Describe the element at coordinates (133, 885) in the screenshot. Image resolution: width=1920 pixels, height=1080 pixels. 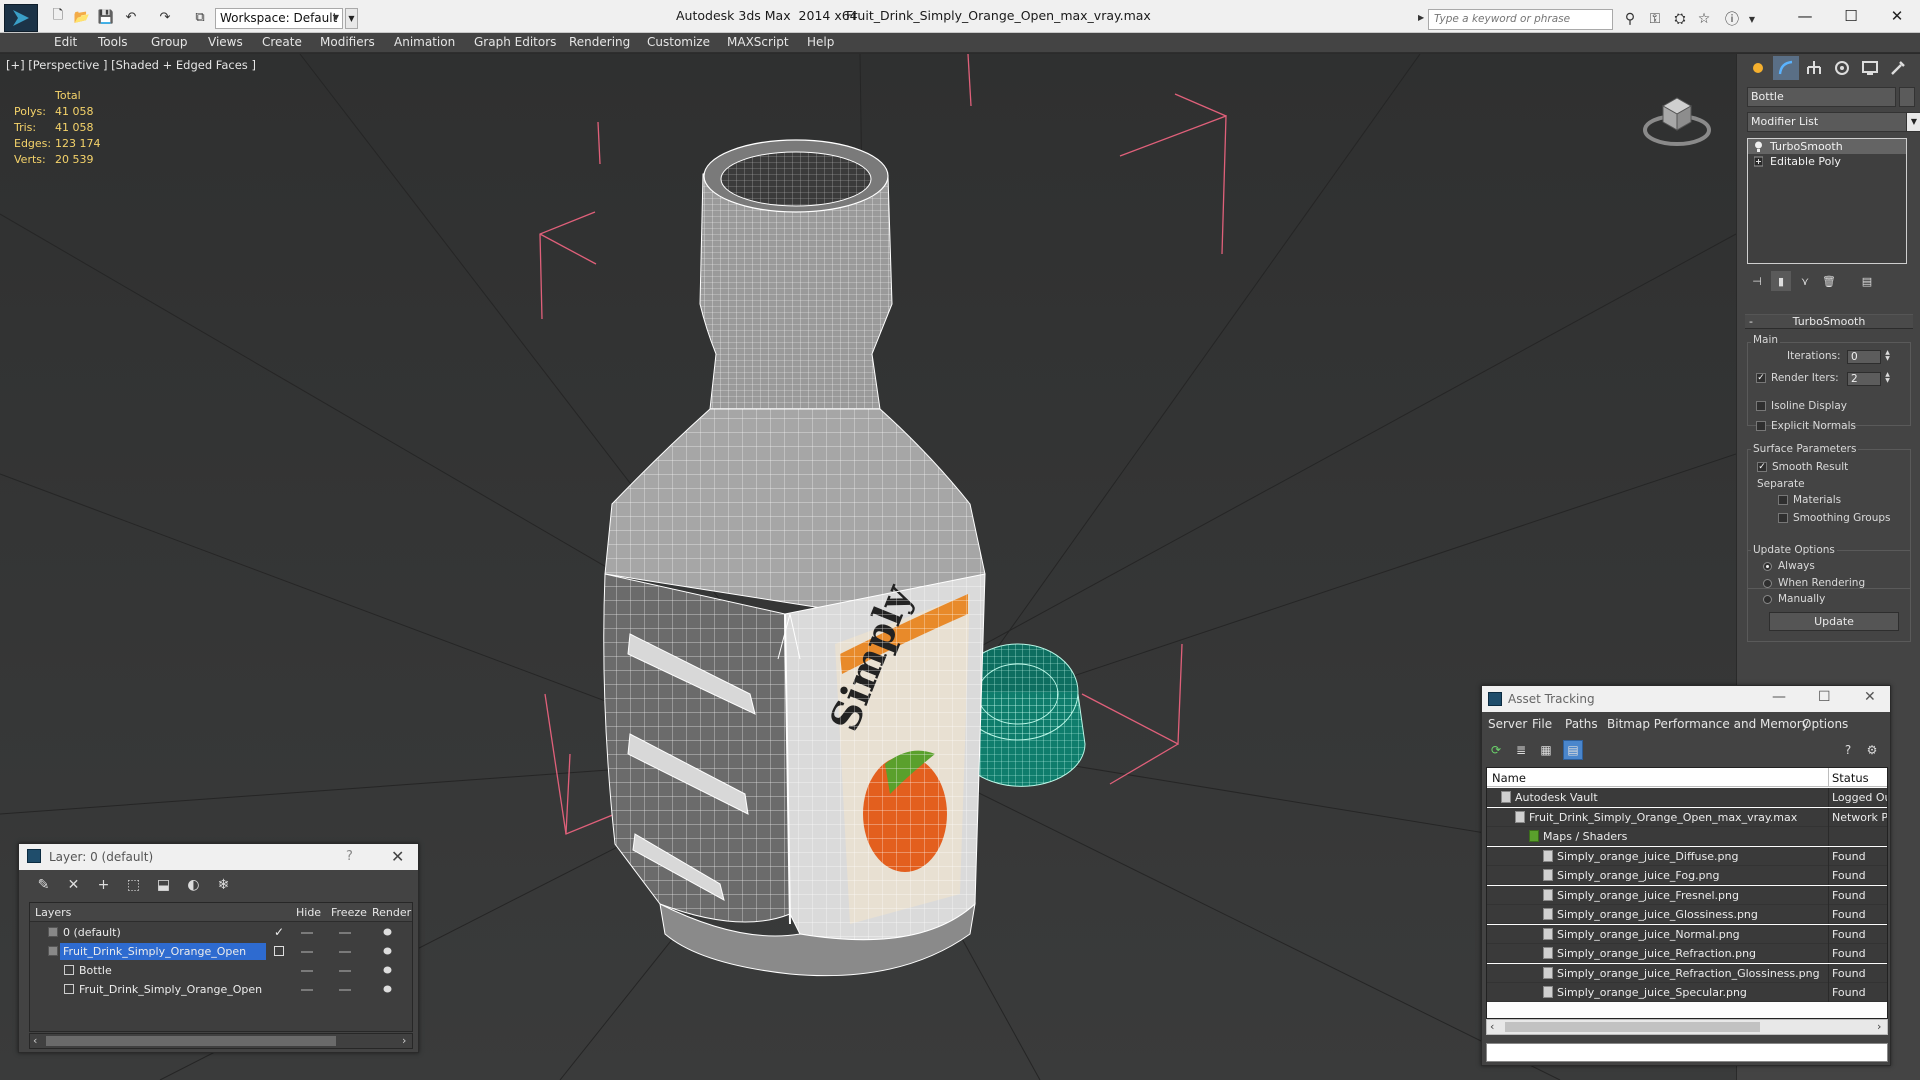
I see `select-in-layer-icon: ⬚` at that location.